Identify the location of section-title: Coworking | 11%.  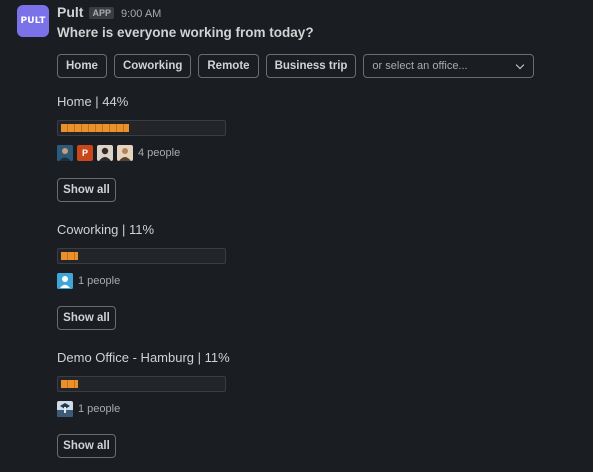
(106, 229).